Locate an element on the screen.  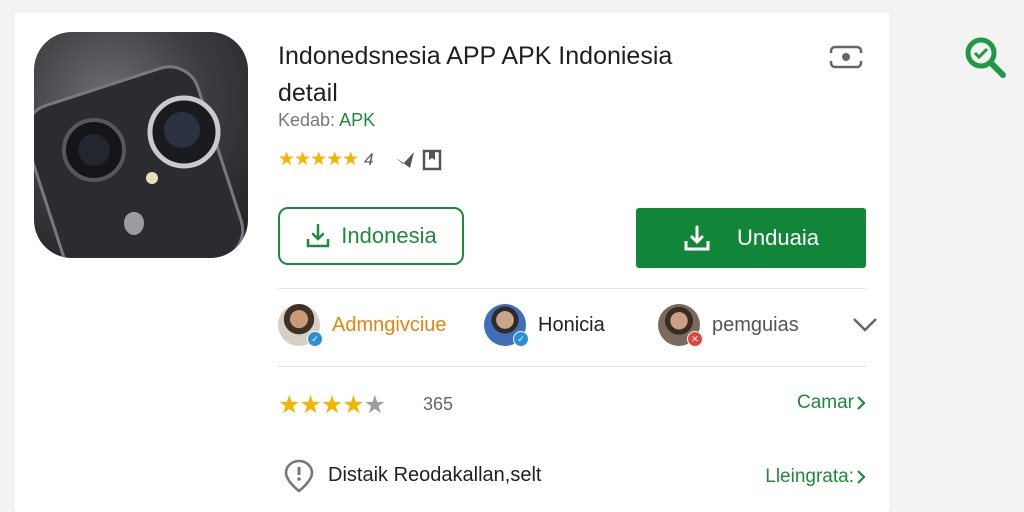
reviews-row: ★★★★★ 365 Camar is located at coordinates (572, 405).